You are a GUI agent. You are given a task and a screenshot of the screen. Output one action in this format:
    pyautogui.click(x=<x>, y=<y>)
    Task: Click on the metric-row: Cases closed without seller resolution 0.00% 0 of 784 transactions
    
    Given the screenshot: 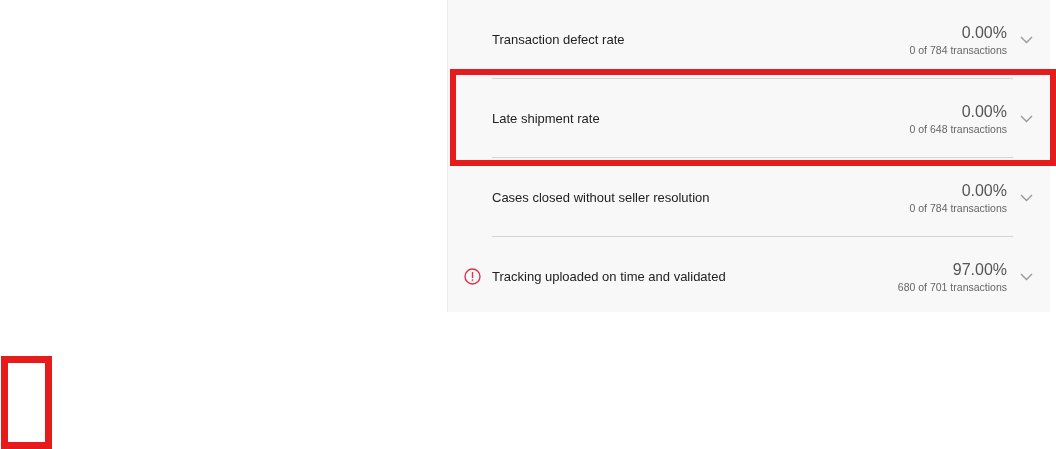 What is the action you would take?
    pyautogui.click(x=749, y=197)
    